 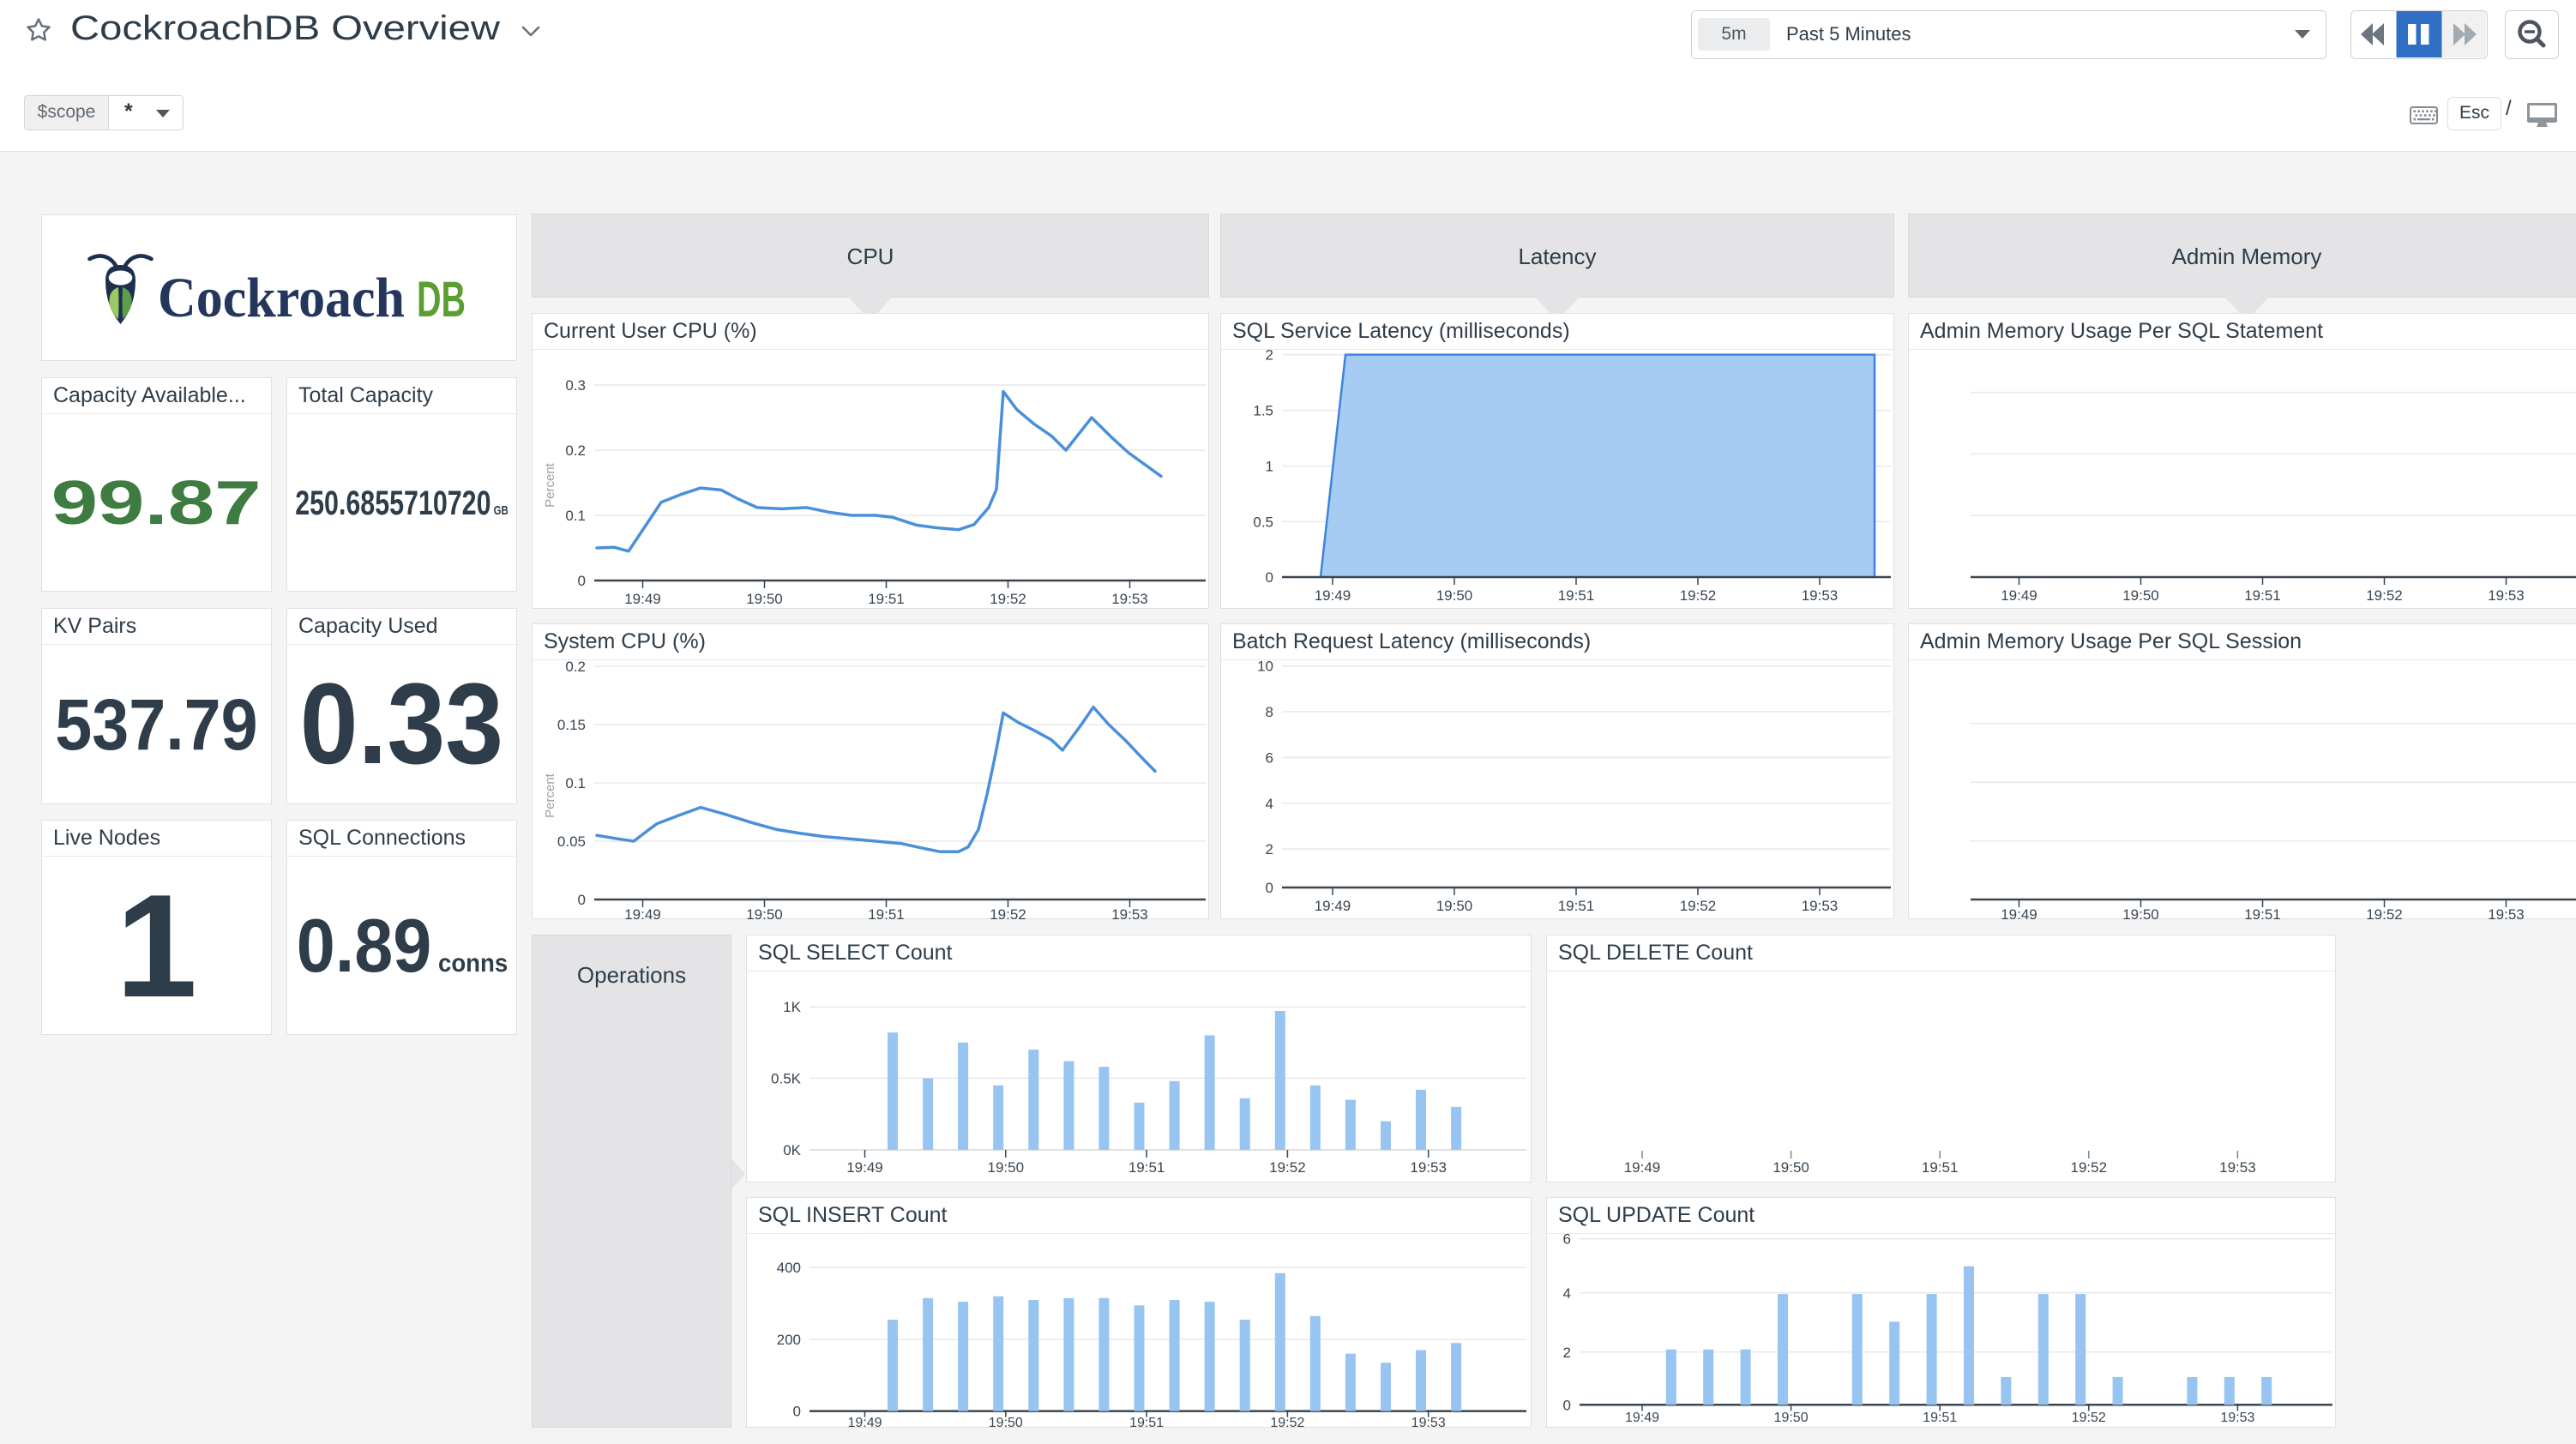 What do you see at coordinates (571, 841) in the screenshot?
I see `svg-text: 0.05` at bounding box center [571, 841].